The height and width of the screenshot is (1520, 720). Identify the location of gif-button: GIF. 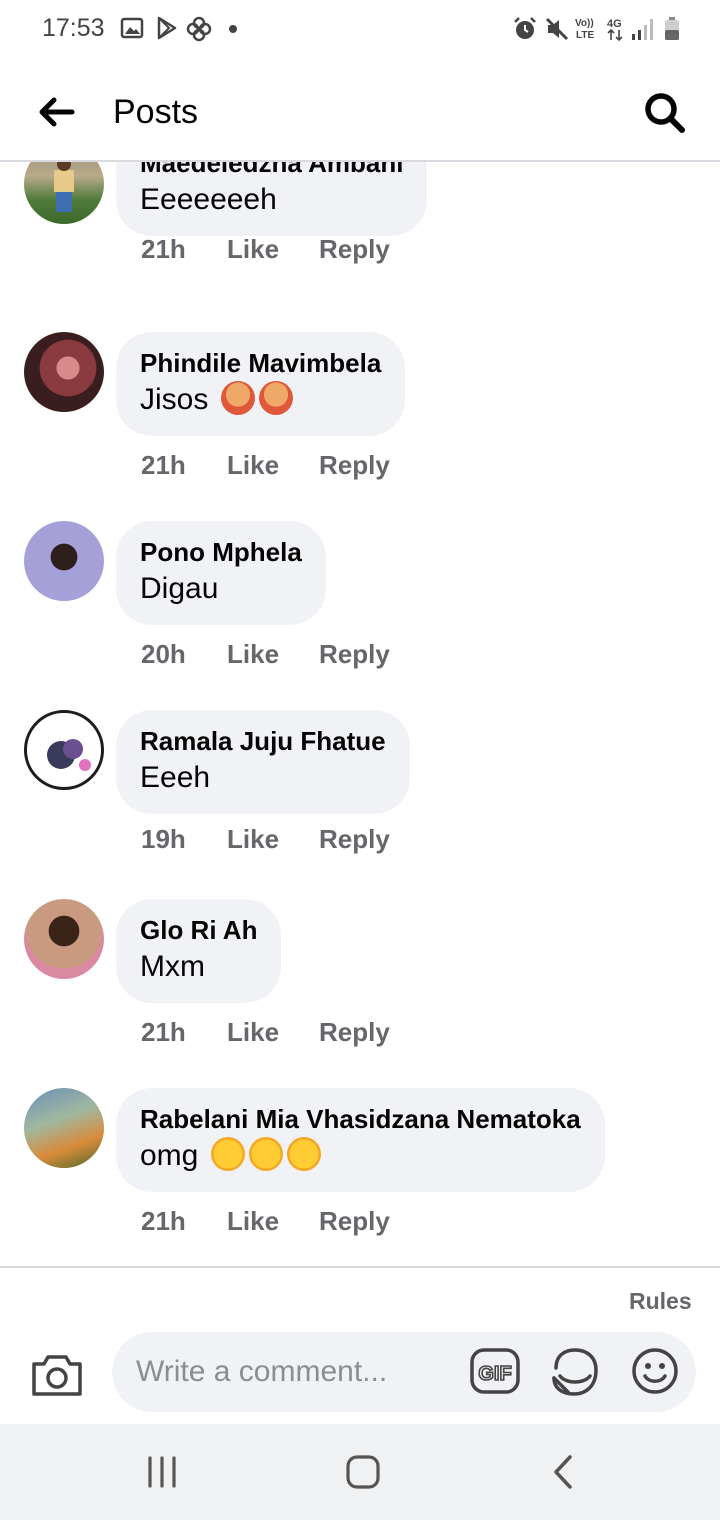
(495, 1371).